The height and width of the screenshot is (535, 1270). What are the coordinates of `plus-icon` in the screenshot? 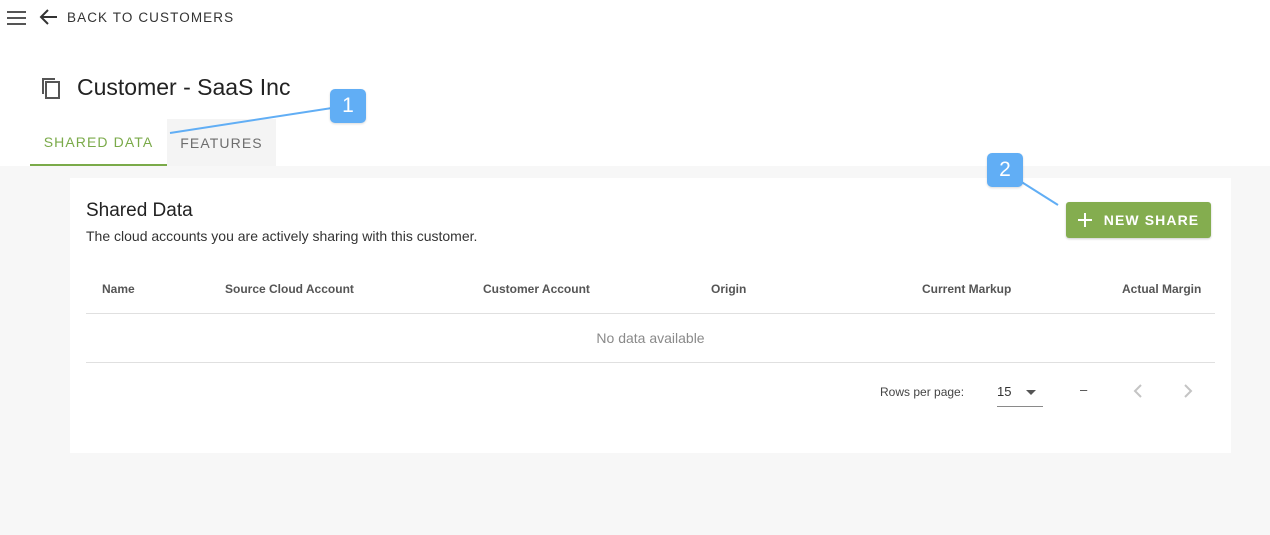 It's located at (1084, 220).